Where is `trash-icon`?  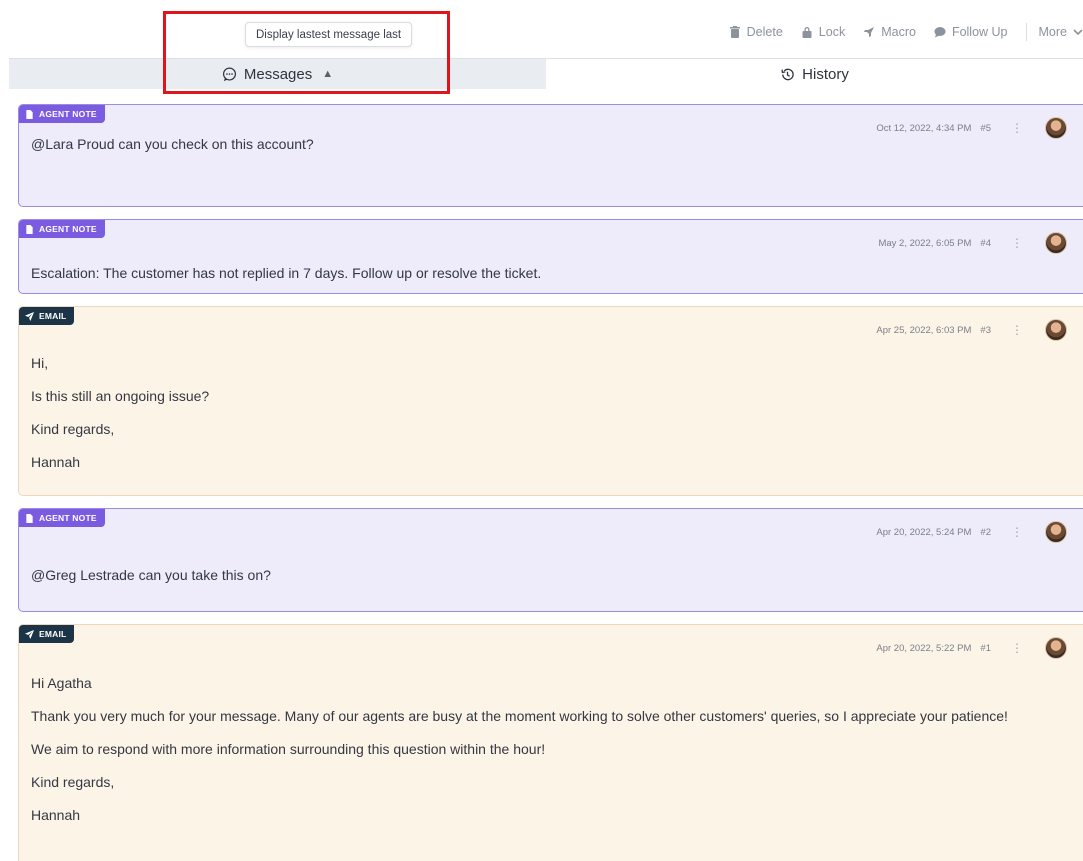
trash-icon is located at coordinates (734, 32).